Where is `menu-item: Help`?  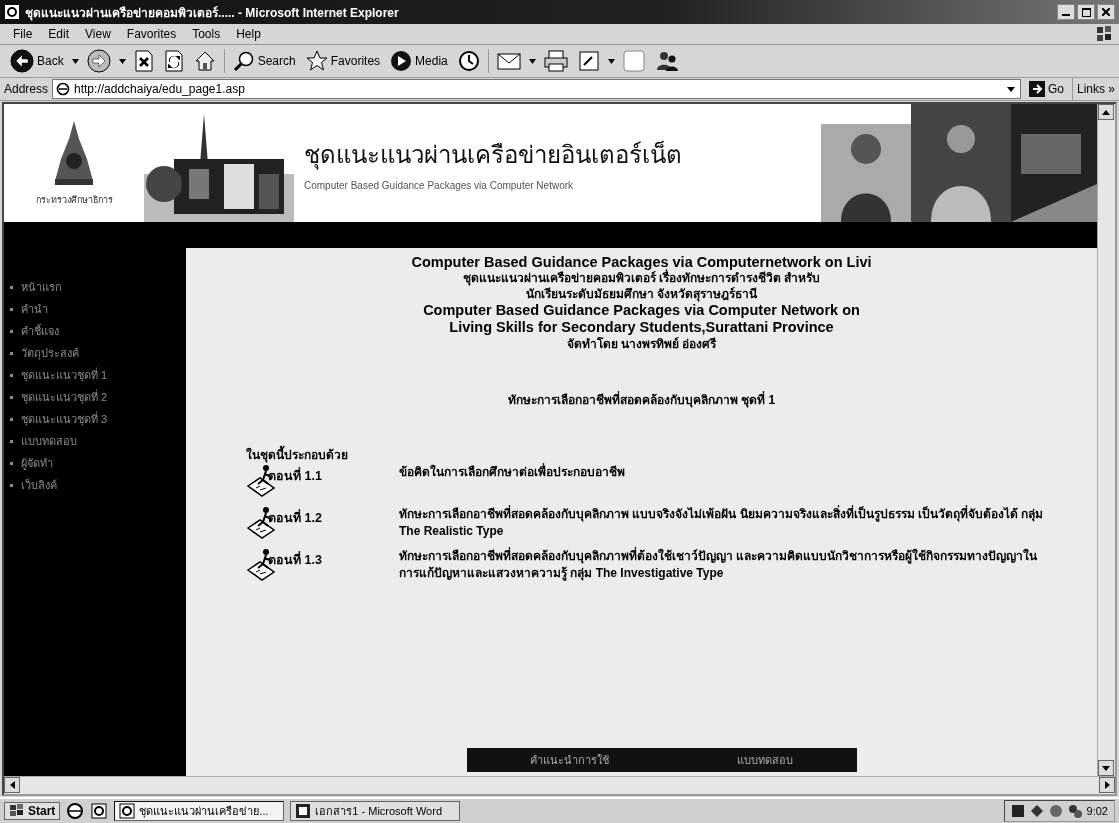 menu-item: Help is located at coordinates (248, 34).